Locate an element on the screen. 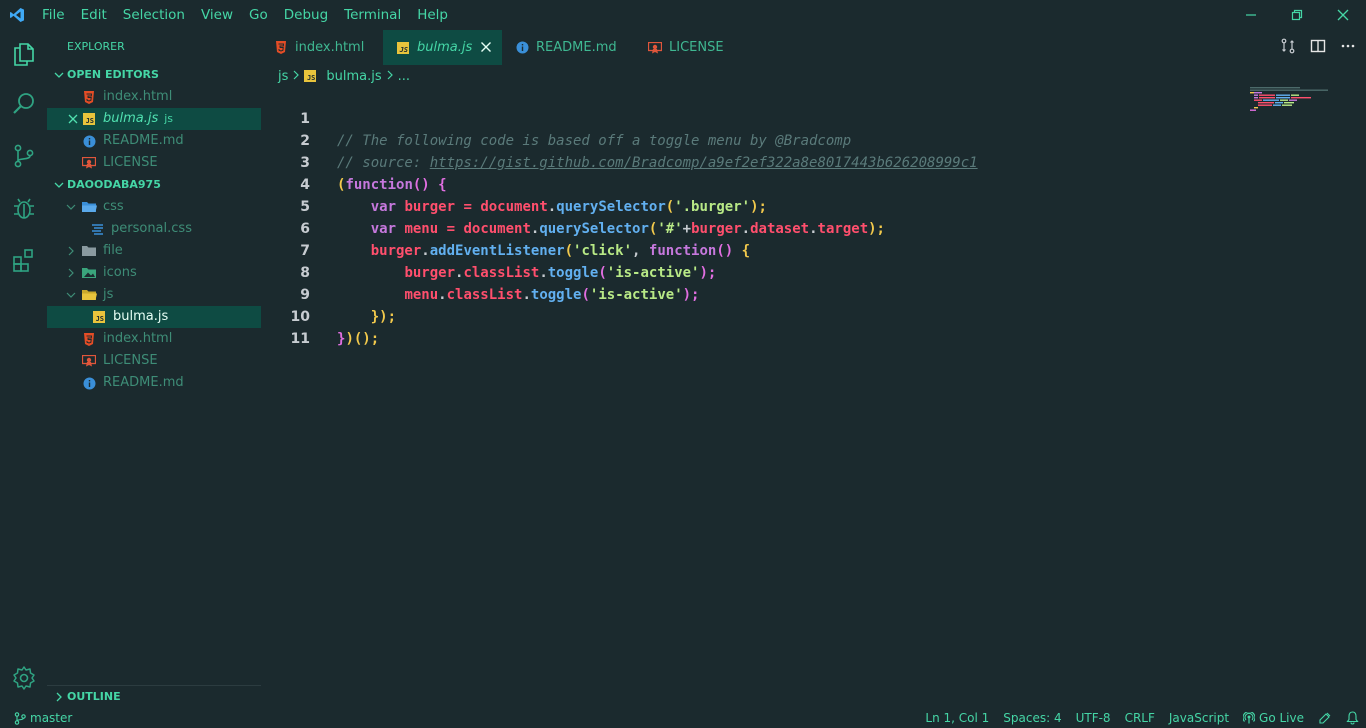  split-editor-icon is located at coordinates (1318, 48).